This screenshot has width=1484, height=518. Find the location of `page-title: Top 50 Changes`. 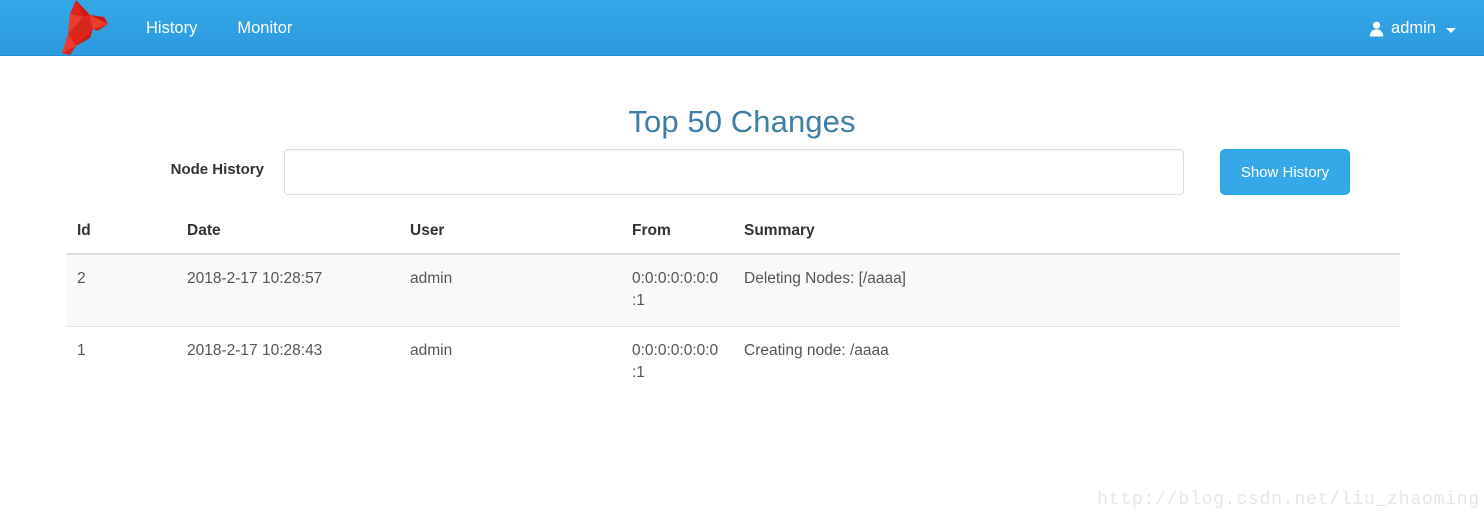

page-title: Top 50 Changes is located at coordinates (742, 121).